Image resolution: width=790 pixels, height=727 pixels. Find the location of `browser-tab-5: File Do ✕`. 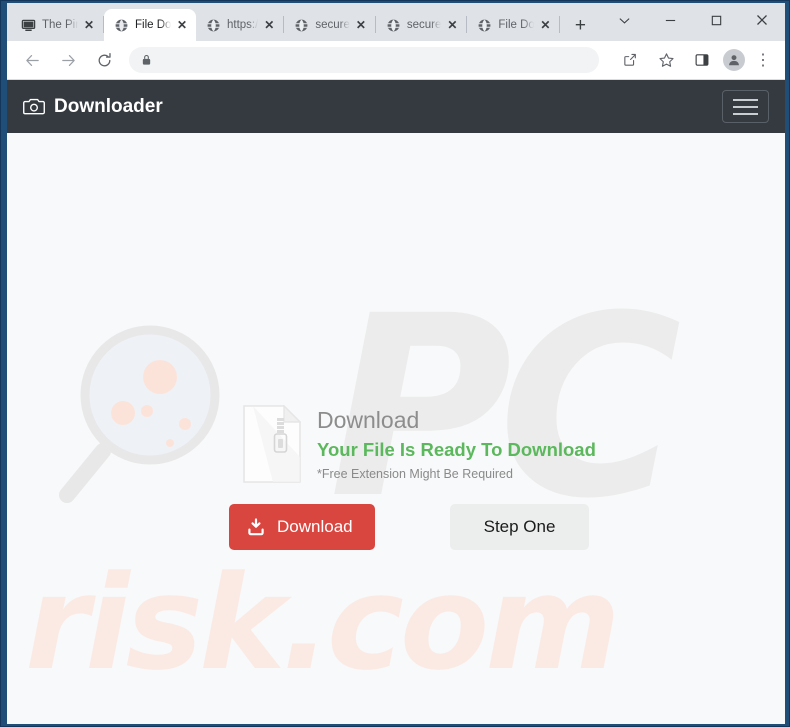

browser-tab-5: File Do ✕ is located at coordinates (513, 25).